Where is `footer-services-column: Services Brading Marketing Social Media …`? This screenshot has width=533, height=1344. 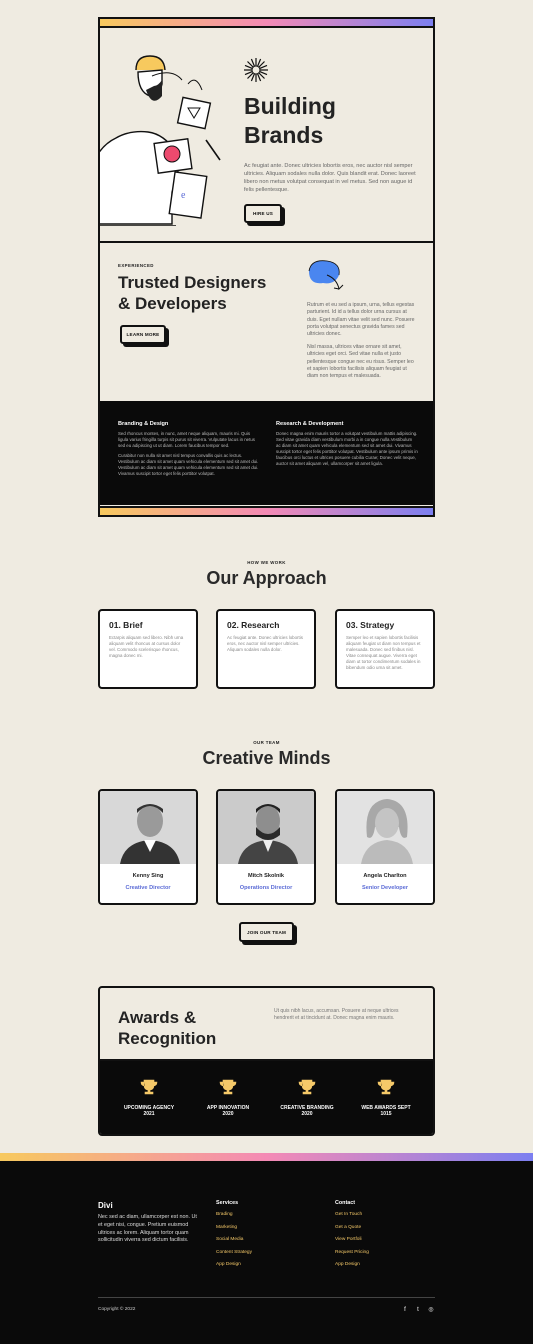
footer-services-column: Services Brading Marketing Social Media … is located at coordinates (234, 1237).